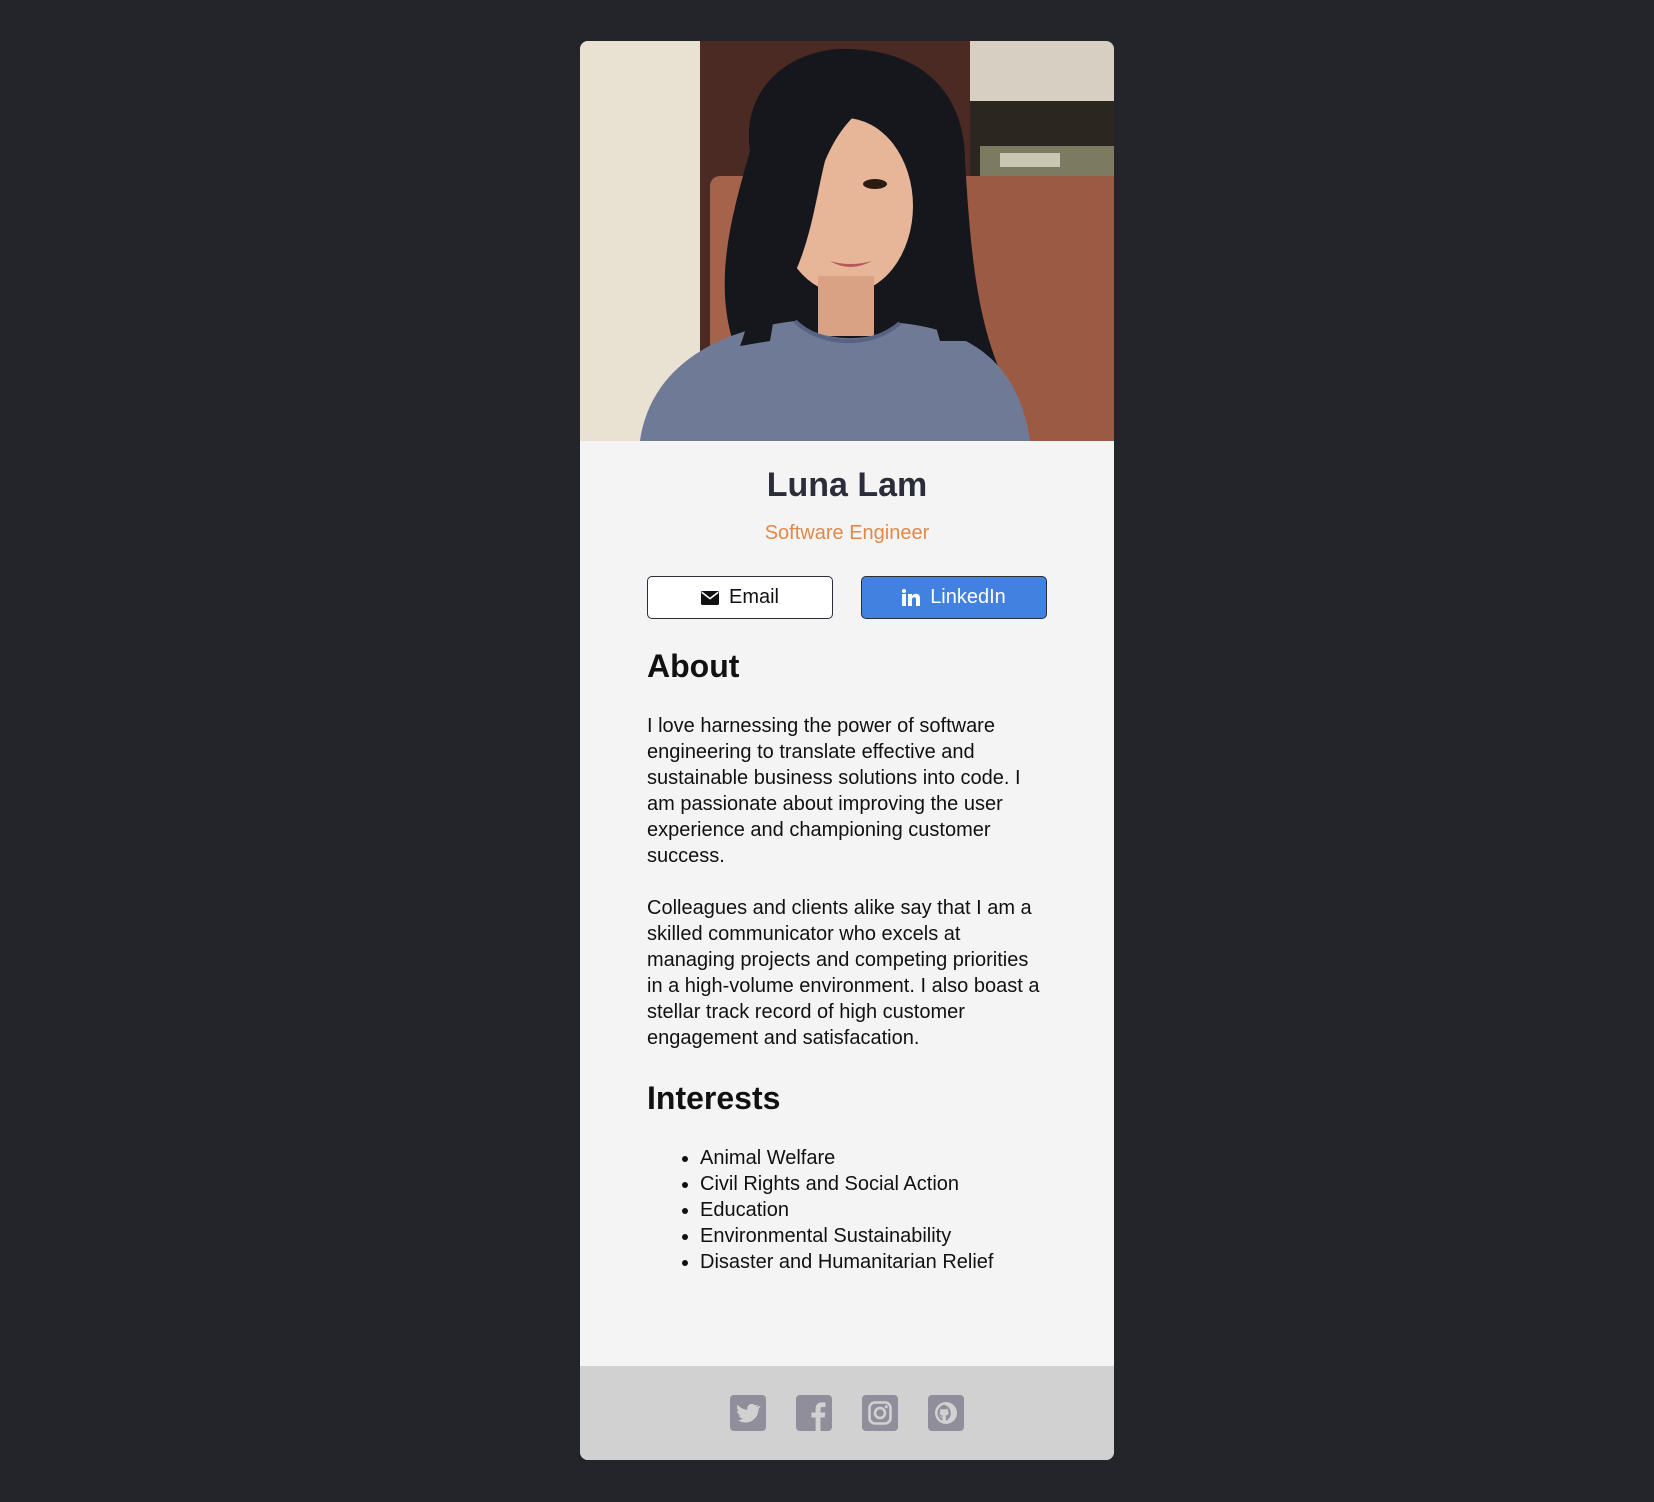 This screenshot has height=1502, width=1654. What do you see at coordinates (753, 597) in the screenshot?
I see `email-button-label: Email` at bounding box center [753, 597].